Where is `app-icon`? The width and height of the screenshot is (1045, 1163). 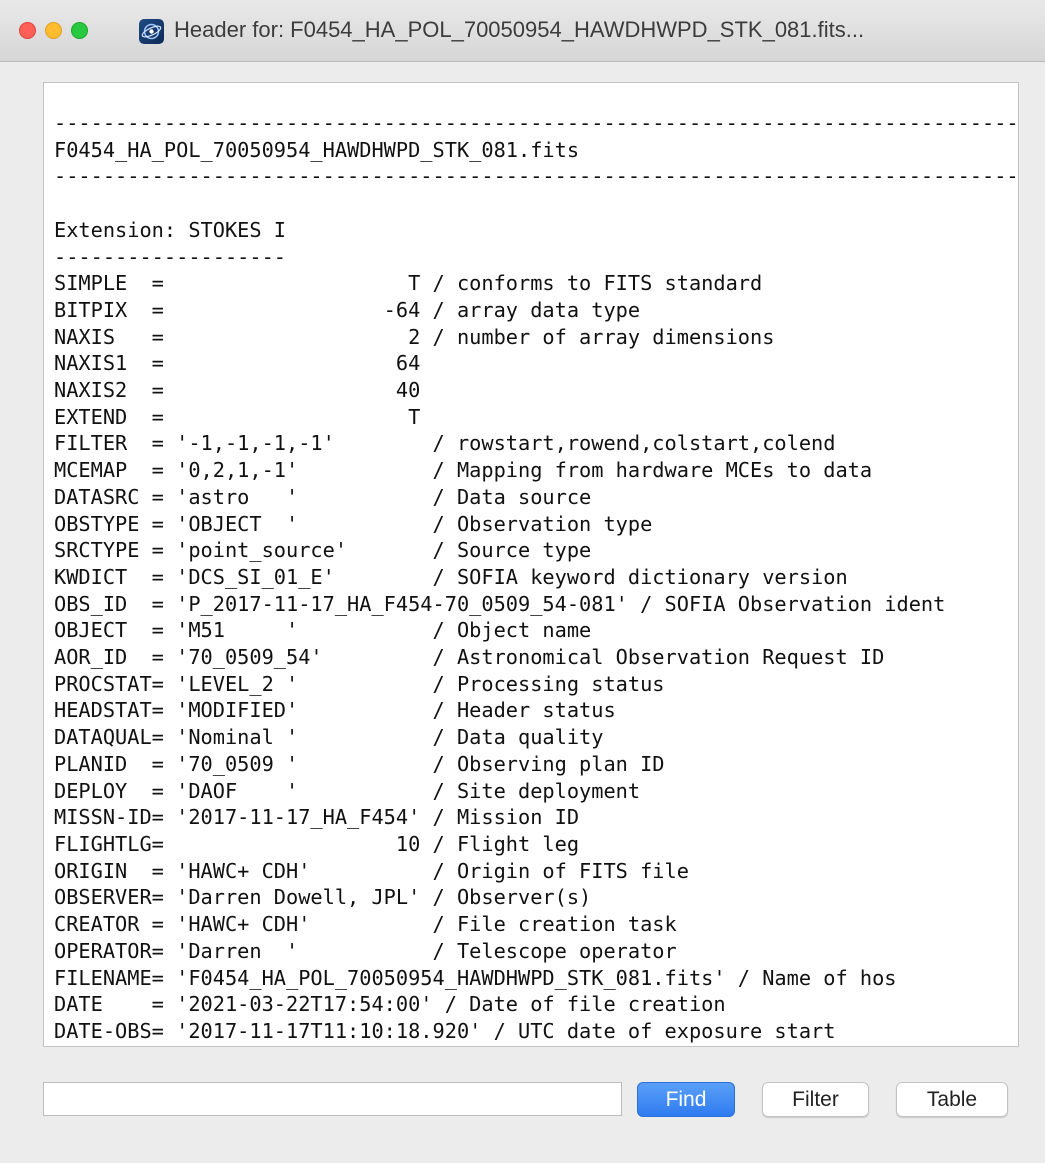 app-icon is located at coordinates (151, 31).